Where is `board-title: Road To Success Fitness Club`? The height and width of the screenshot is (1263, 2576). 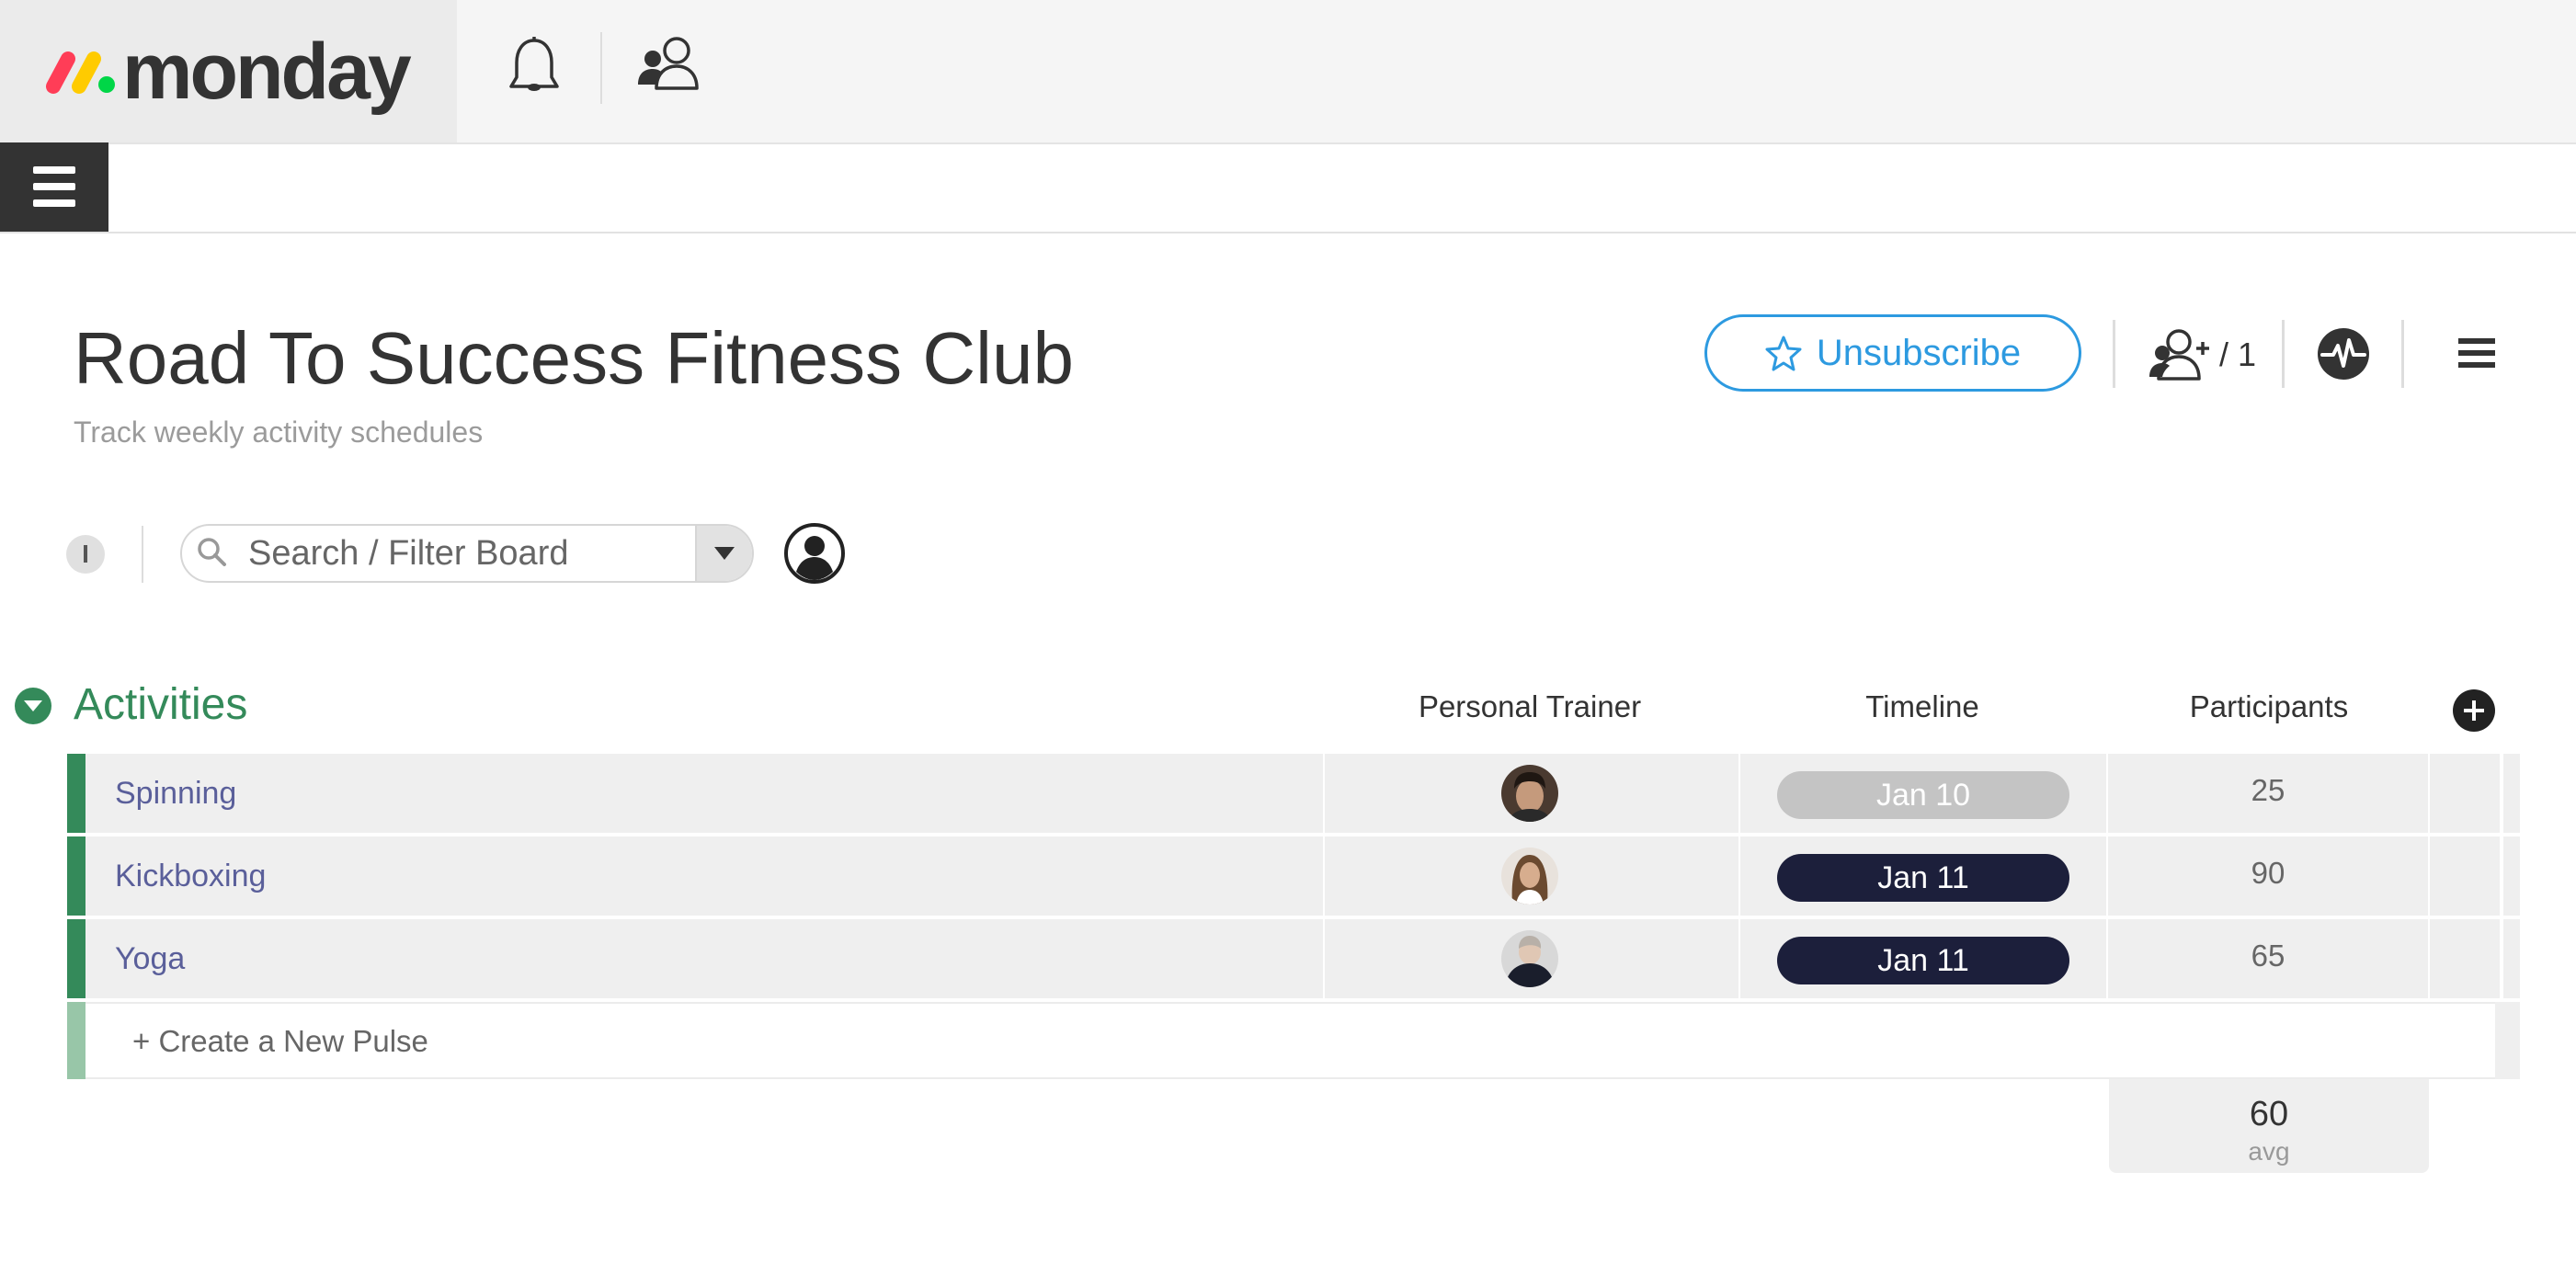
board-title: Road To Success Fitness Club is located at coordinates (574, 358).